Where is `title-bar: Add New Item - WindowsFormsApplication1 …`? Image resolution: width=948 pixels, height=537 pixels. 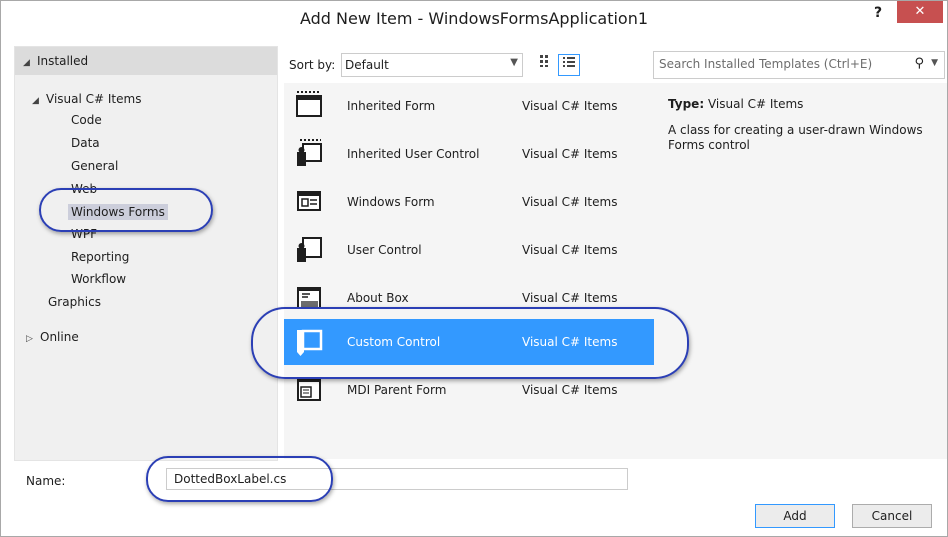
title-bar: Add New Item - WindowsFormsApplication1 … is located at coordinates (474, 19).